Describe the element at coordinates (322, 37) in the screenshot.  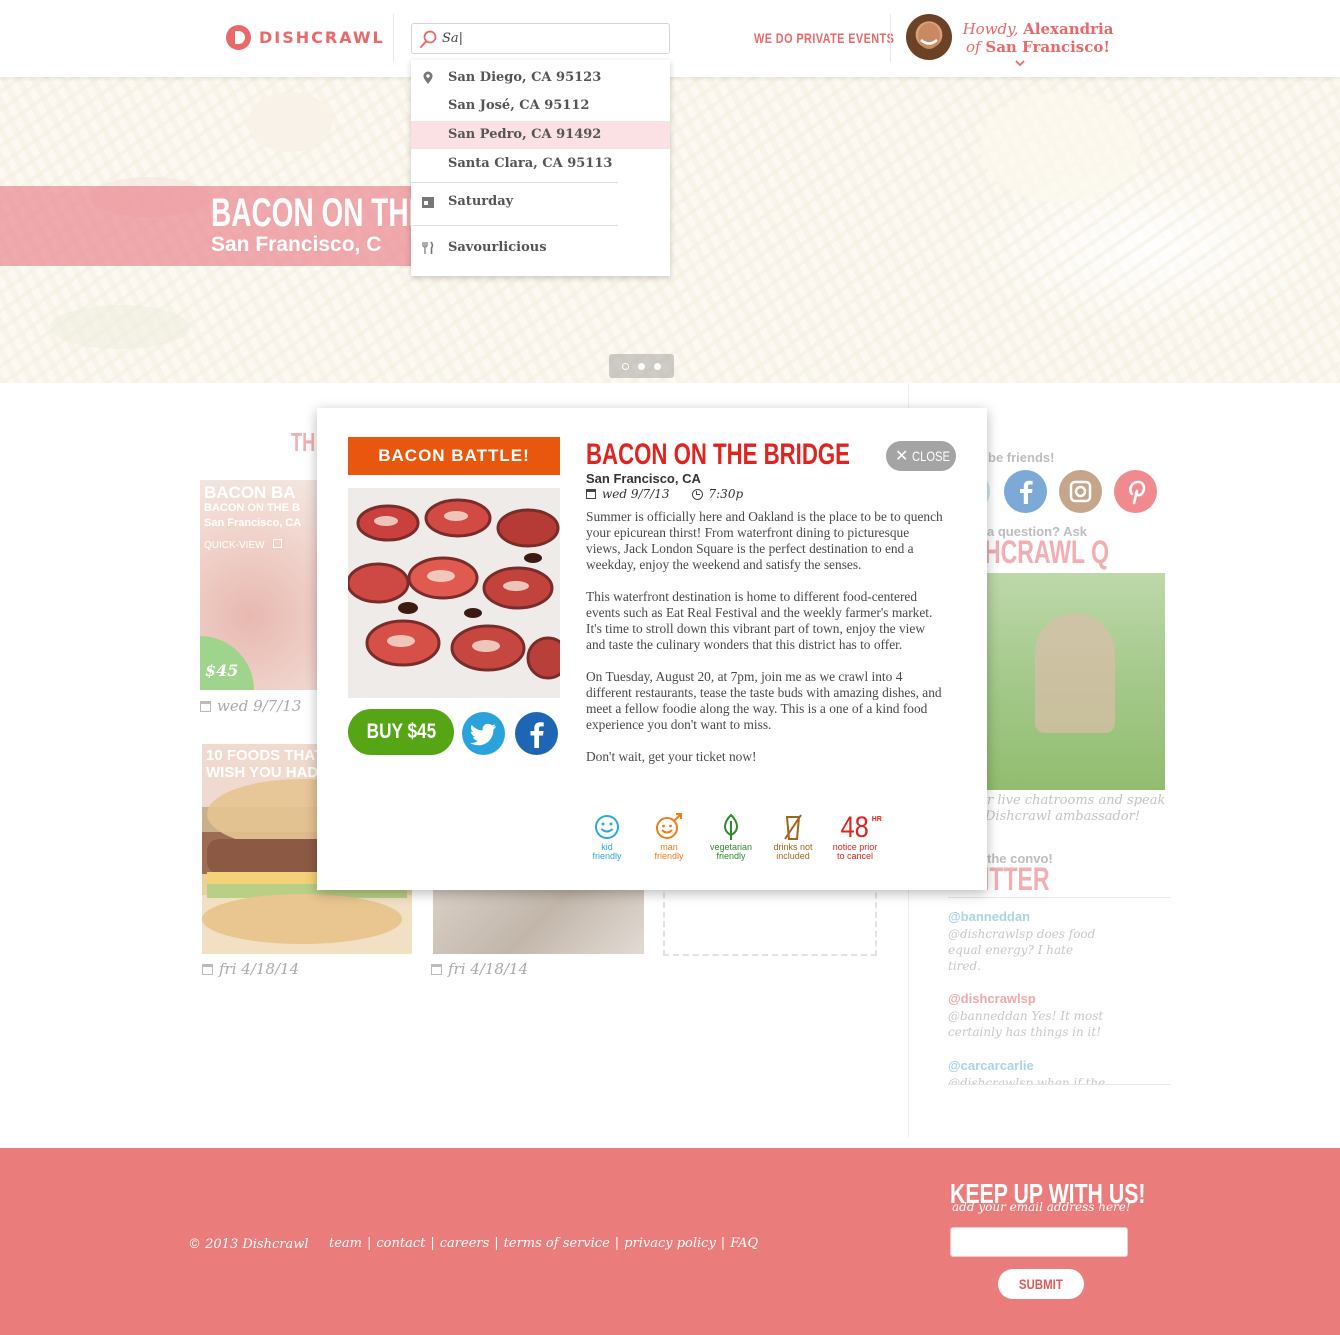
I see `logo-text: DISHCRAWL` at that location.